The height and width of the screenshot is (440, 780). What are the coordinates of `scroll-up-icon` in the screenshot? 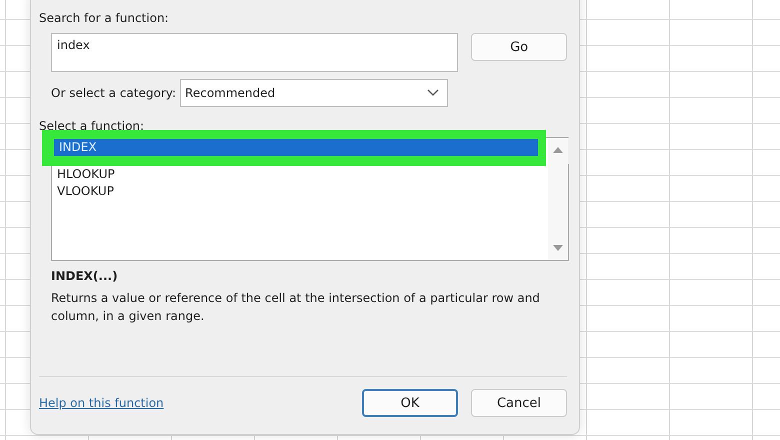 It's located at (558, 149).